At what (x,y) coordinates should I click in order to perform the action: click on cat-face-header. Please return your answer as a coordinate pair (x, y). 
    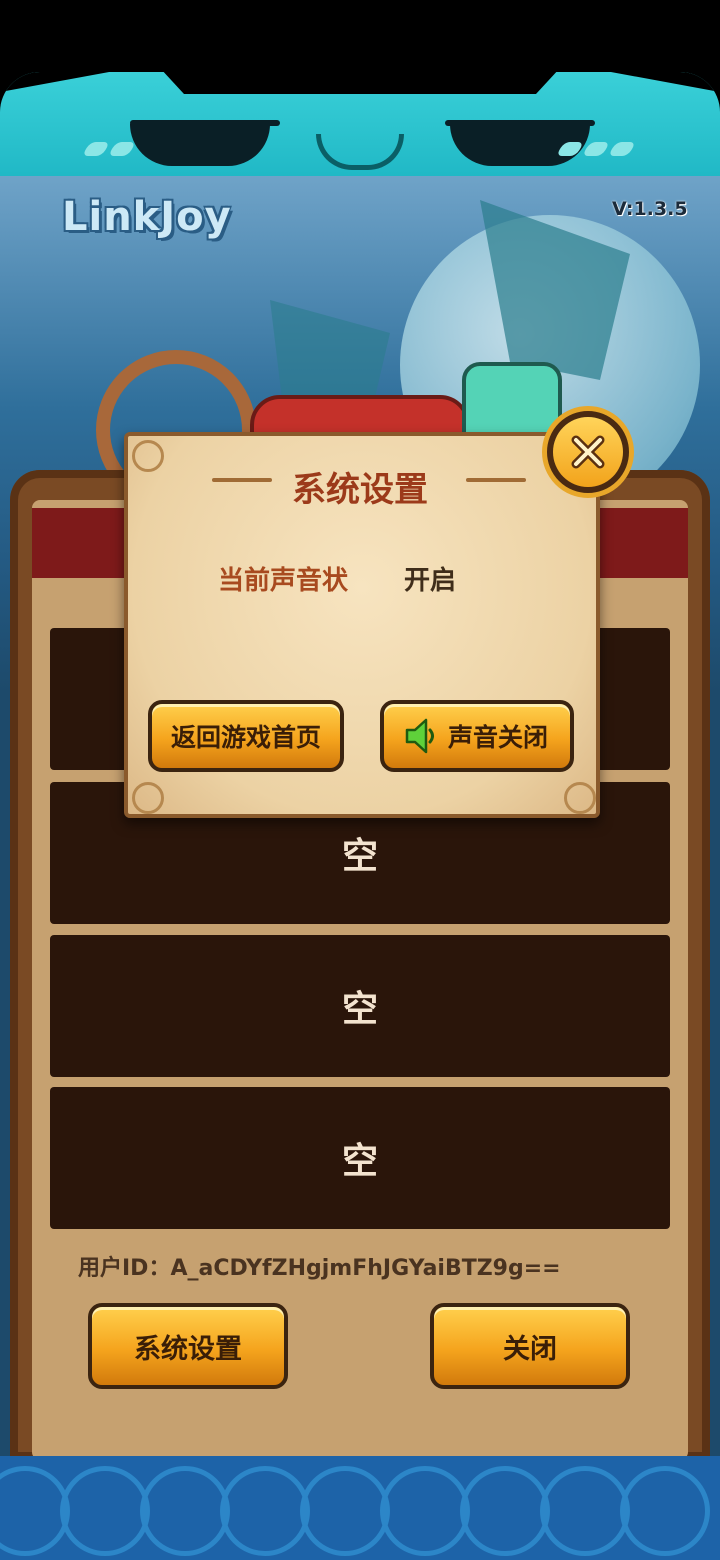
    Looking at the image, I should click on (360, 127).